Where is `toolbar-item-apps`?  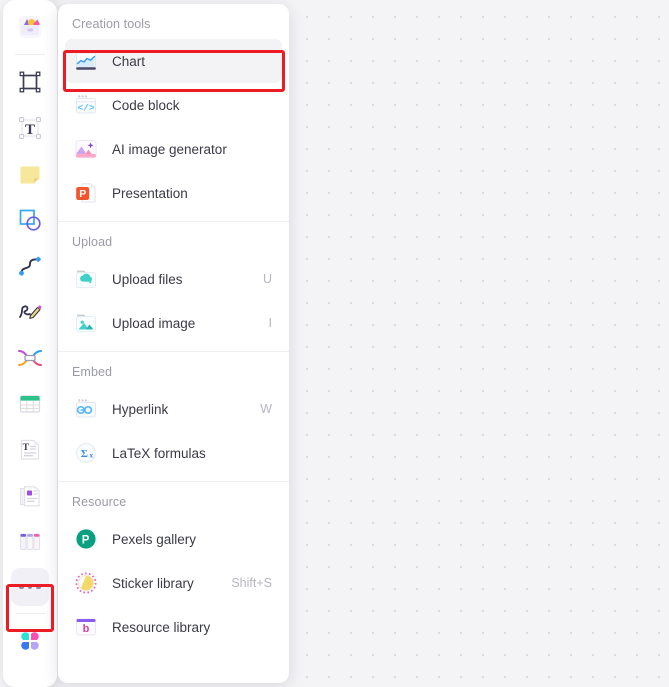 toolbar-item-apps is located at coordinates (30, 641).